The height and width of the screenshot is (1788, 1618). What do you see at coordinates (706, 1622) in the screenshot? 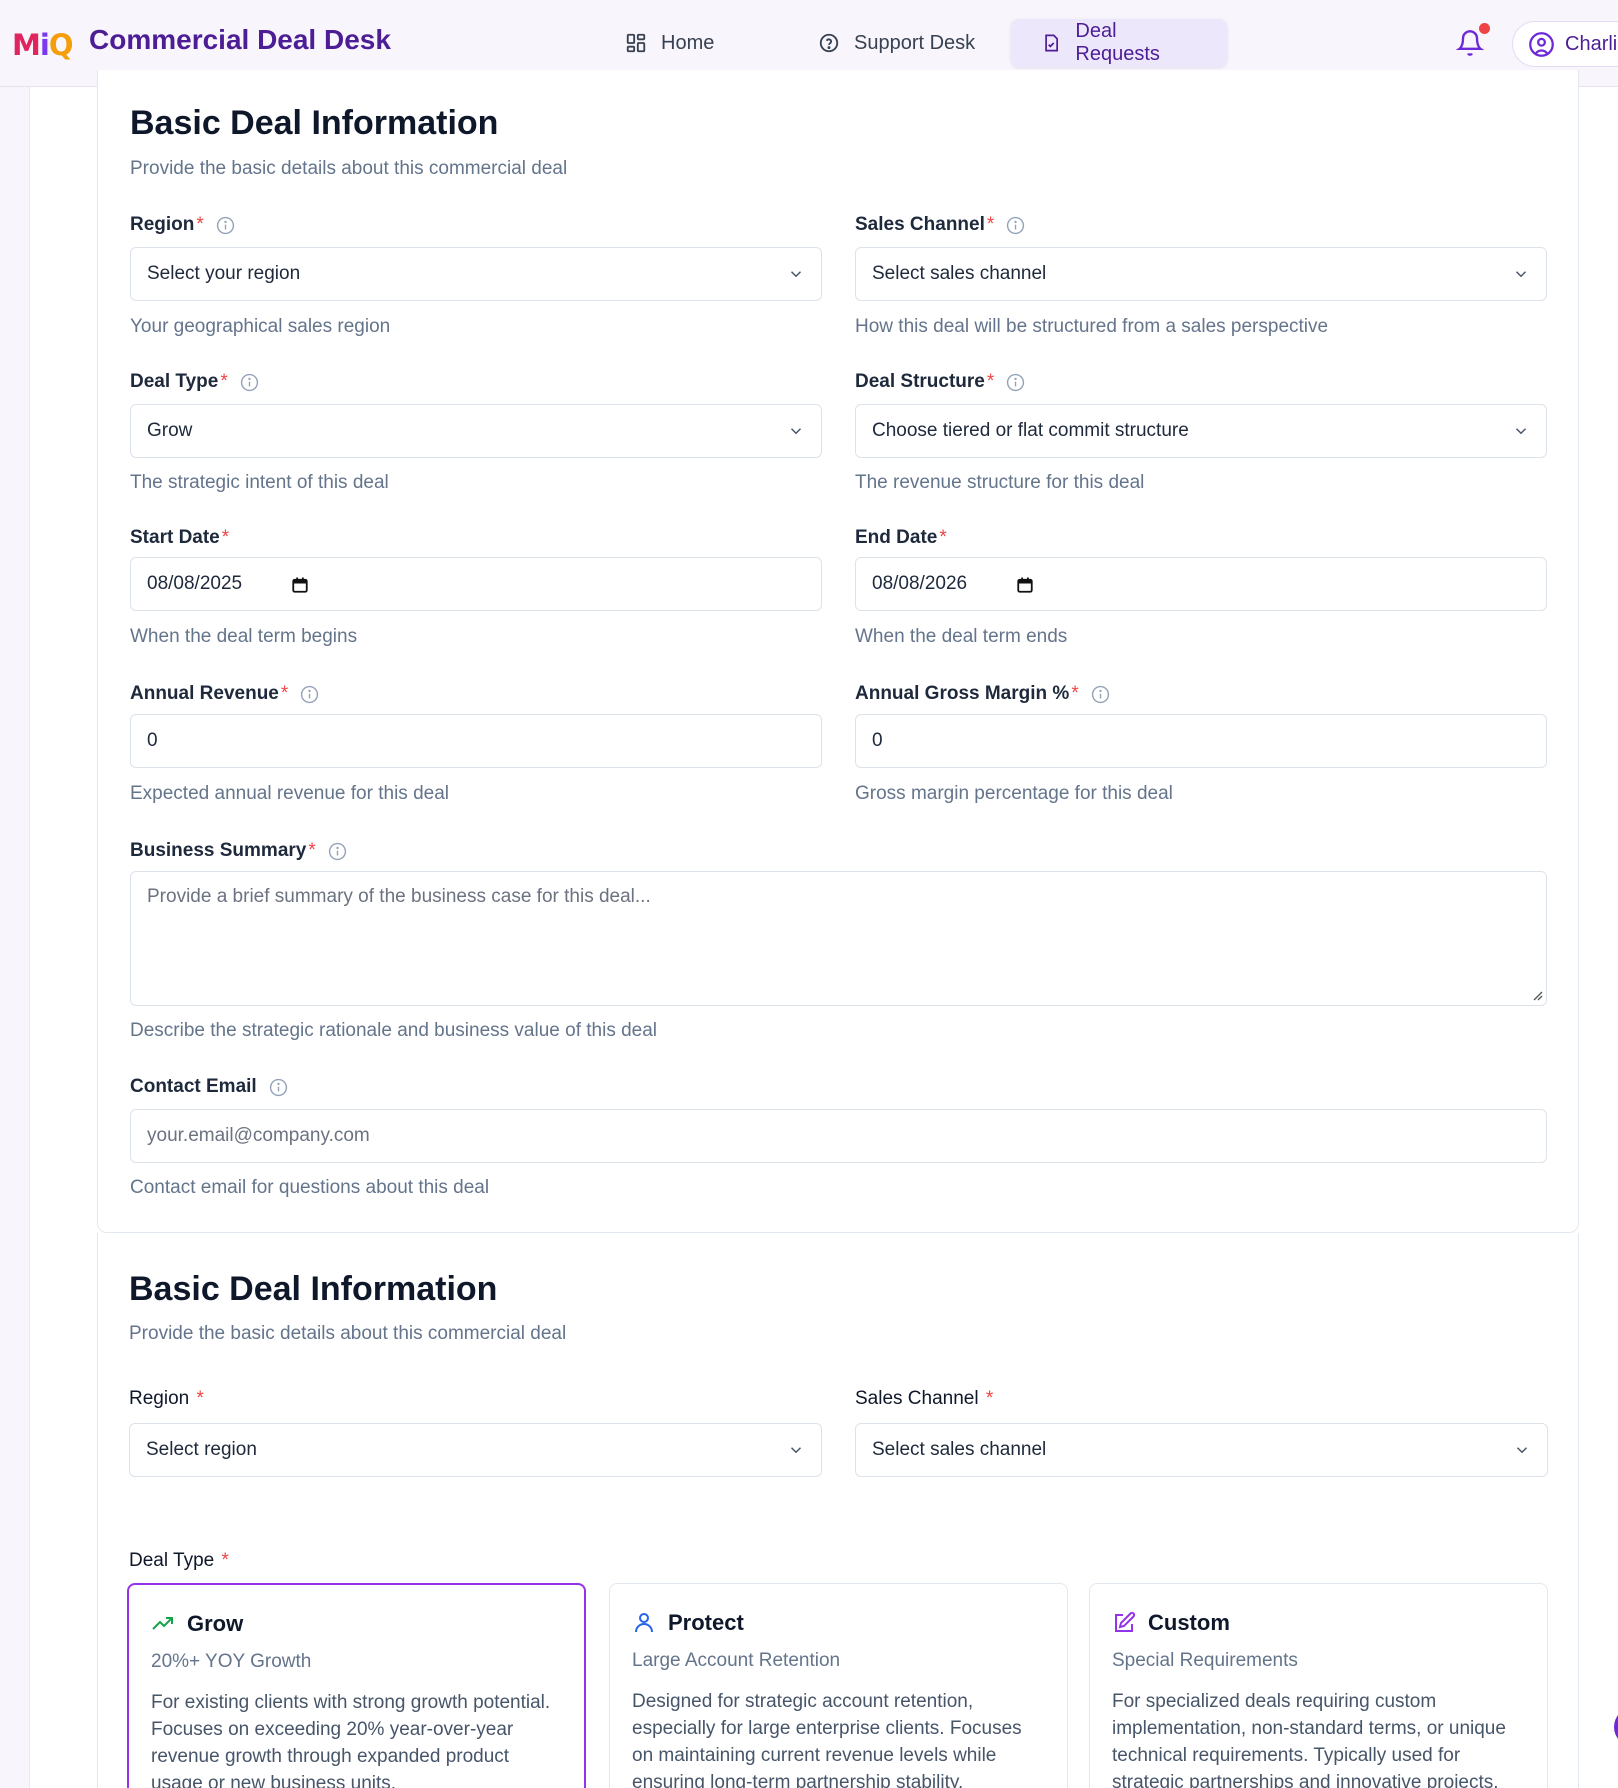
I see `deal-type-card-title: Protect` at bounding box center [706, 1622].